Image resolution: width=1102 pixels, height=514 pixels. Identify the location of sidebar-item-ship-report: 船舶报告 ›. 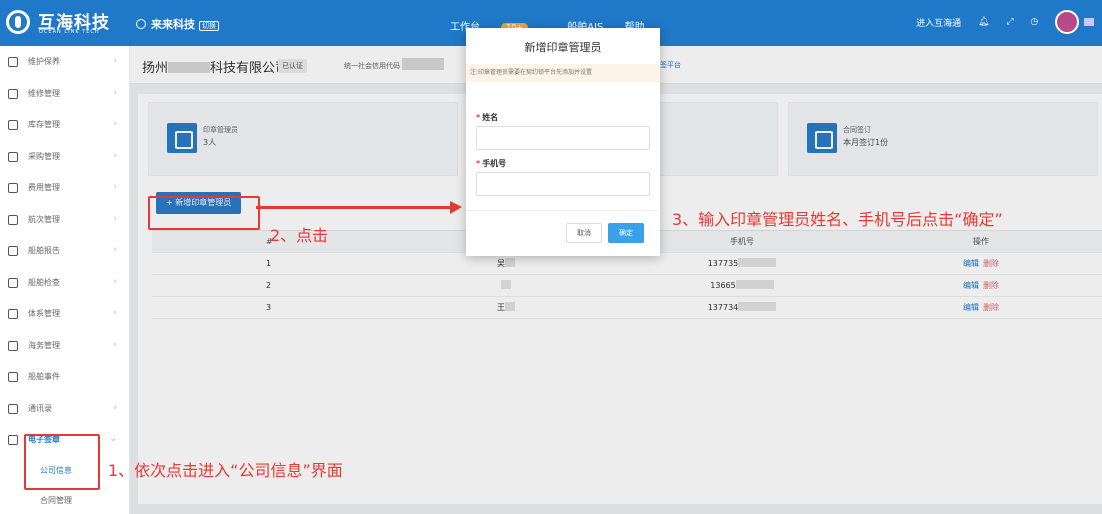
(64, 251).